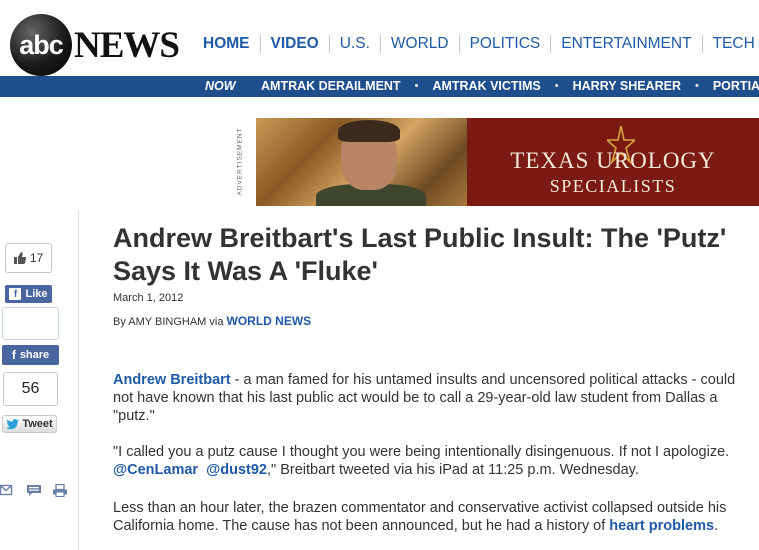 This screenshot has width=759, height=550. I want to click on facebook-share-button: f share, so click(30, 355).